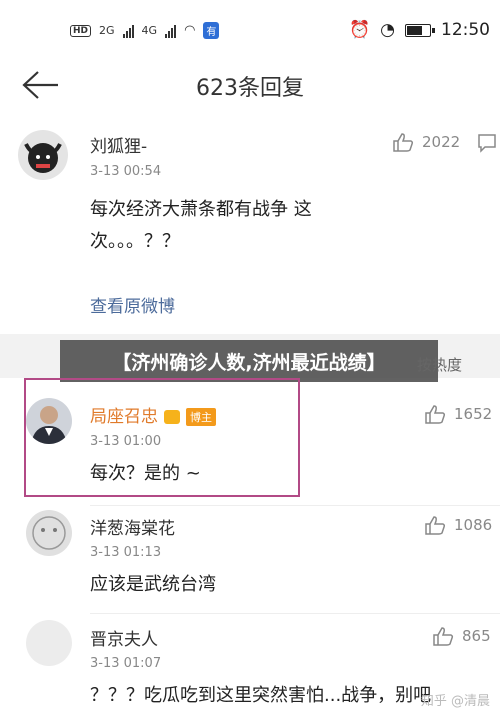 This screenshot has width=500, height=721. I want to click on watermark: 知乎 @清晨, so click(455, 701).